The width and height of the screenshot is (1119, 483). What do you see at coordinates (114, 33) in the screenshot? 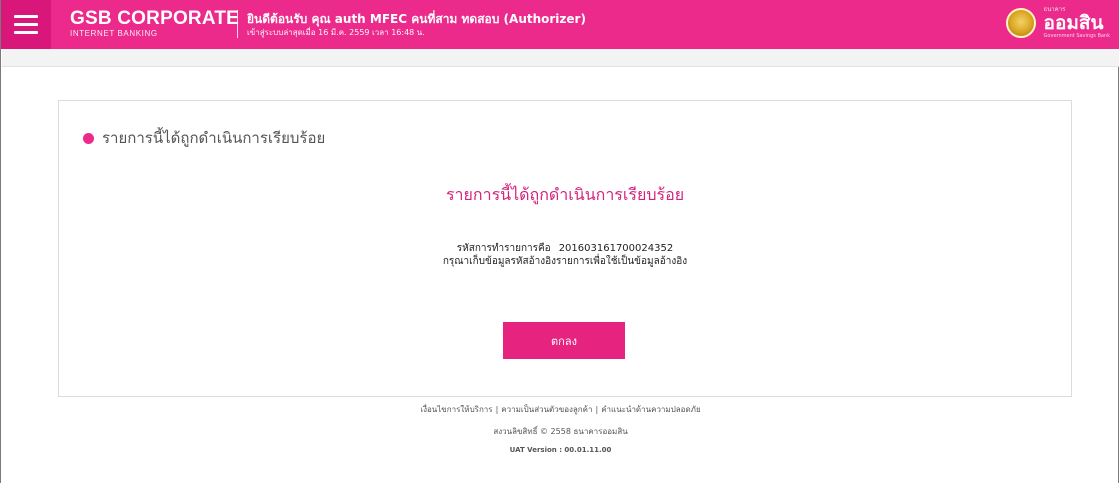
I see `brand-subtitle: INTERNET BANKING` at bounding box center [114, 33].